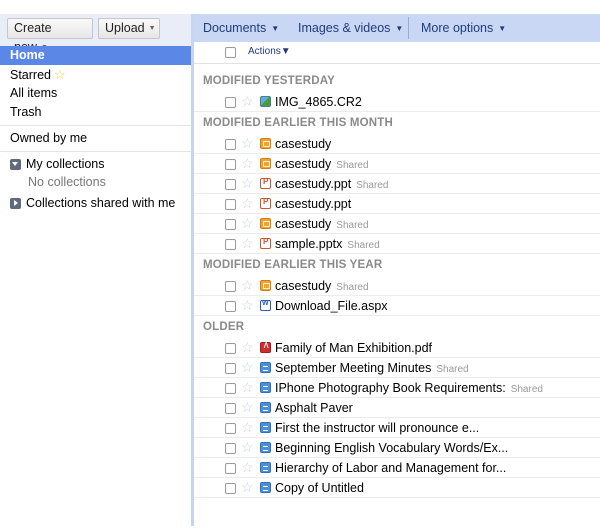 This screenshot has width=600, height=530. What do you see at coordinates (397, 184) in the screenshot?
I see `file-row: ☆ casestudy.ppt Shared` at bounding box center [397, 184].